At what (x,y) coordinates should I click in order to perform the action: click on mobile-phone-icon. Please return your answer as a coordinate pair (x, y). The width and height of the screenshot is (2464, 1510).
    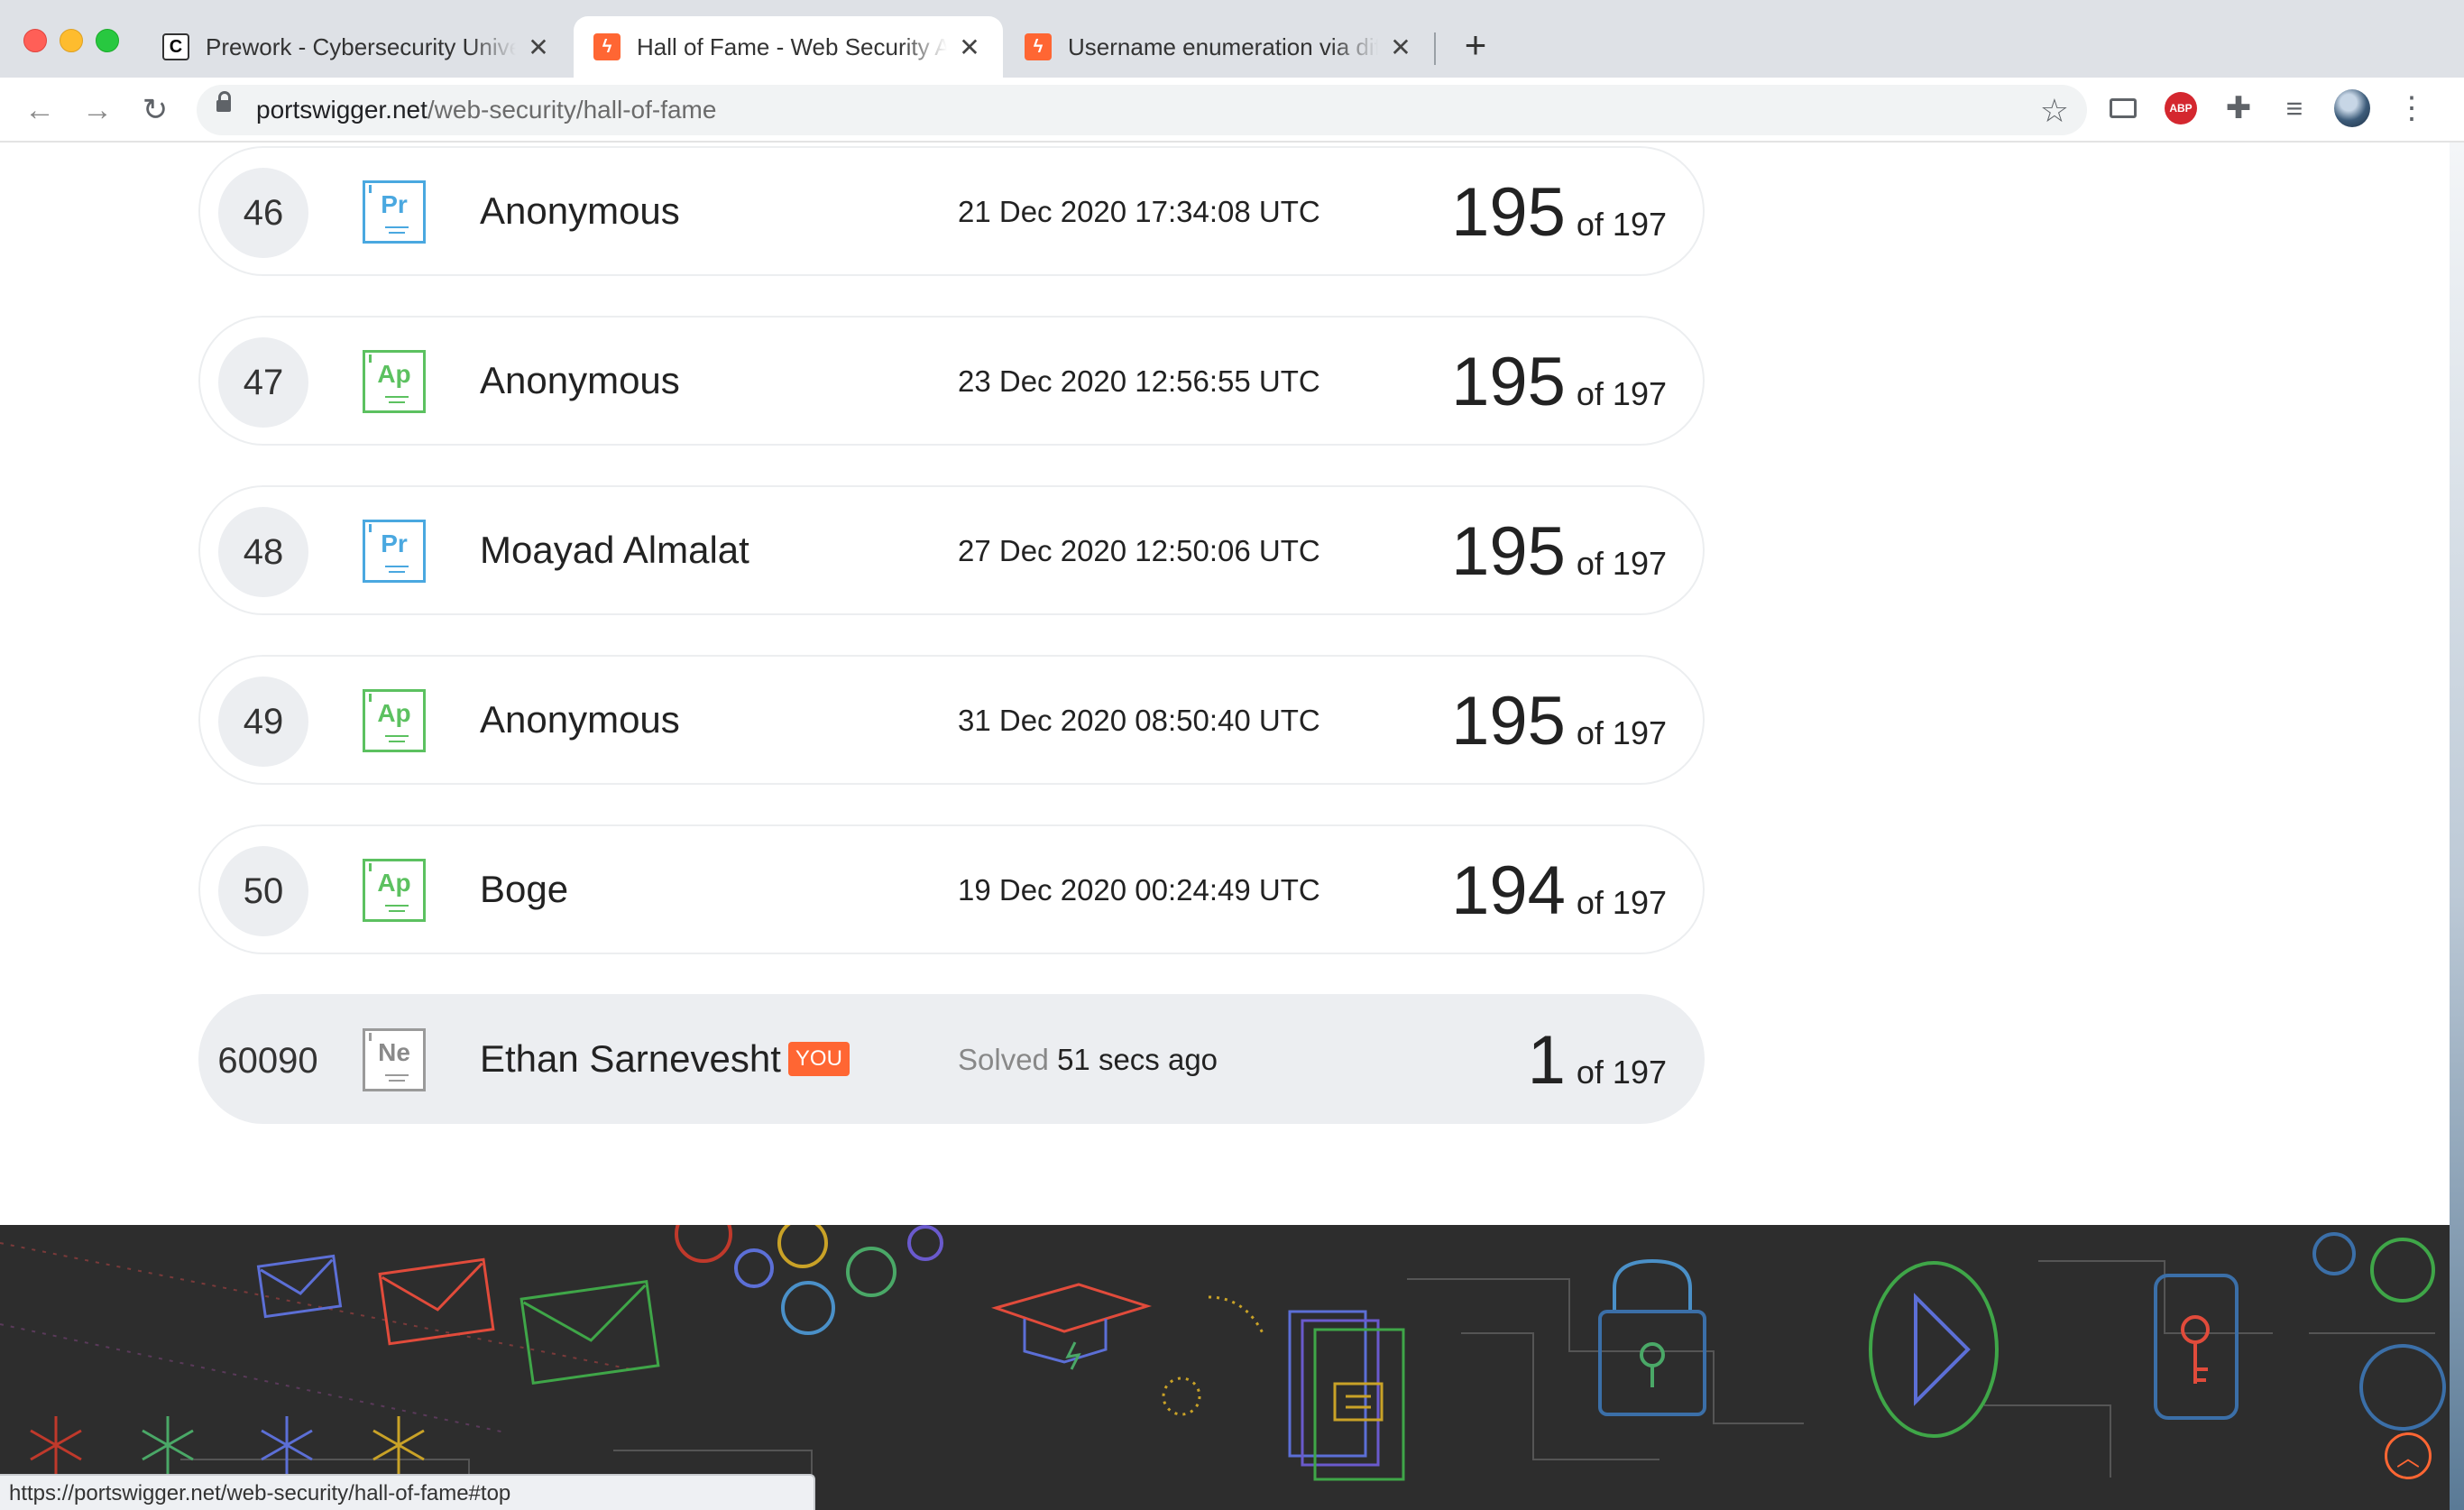
    Looking at the image, I should click on (2197, 1347).